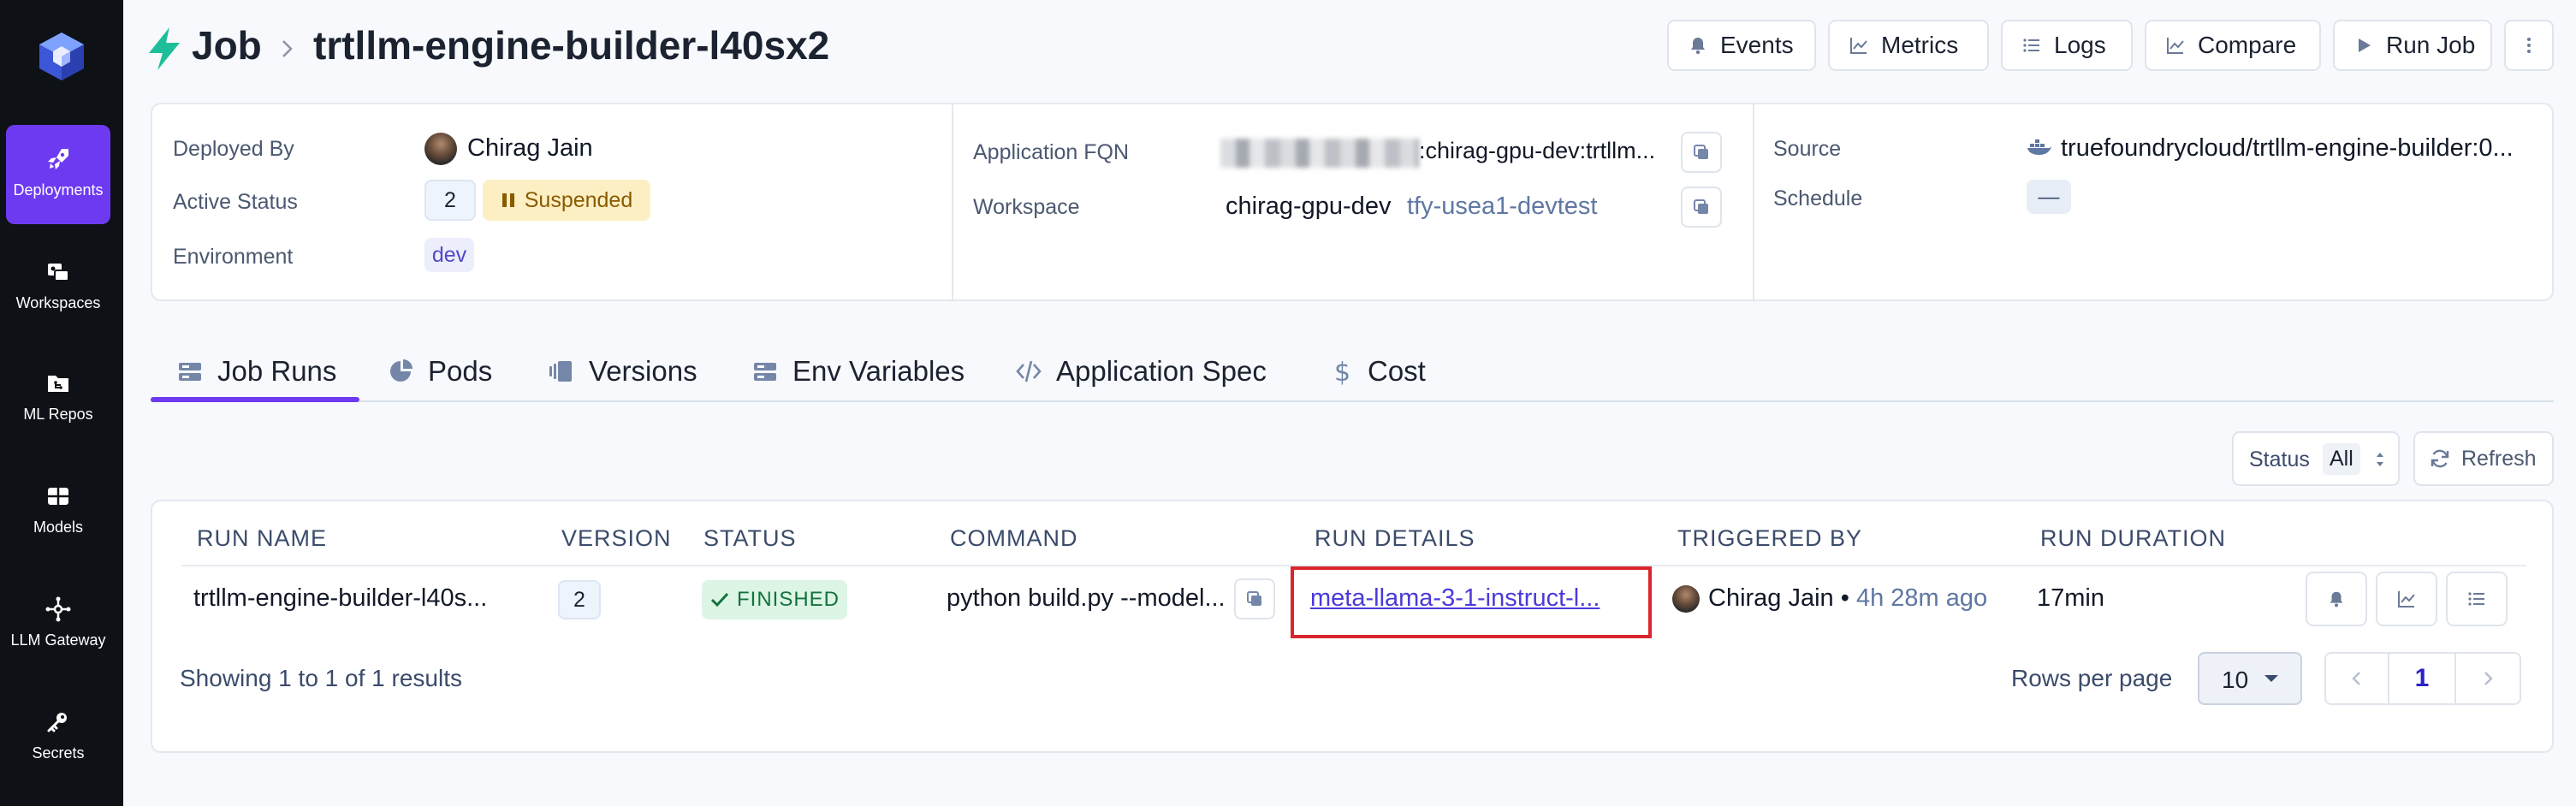 The height and width of the screenshot is (806, 2576). What do you see at coordinates (1502, 207) in the screenshot?
I see `cluster-value: tfy-usea1-devtest` at bounding box center [1502, 207].